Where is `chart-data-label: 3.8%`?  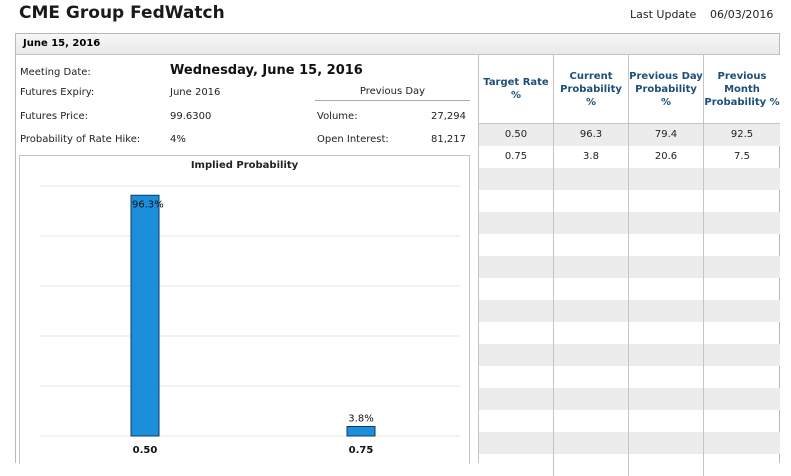
chart-data-label: 3.8% is located at coordinates (360, 419).